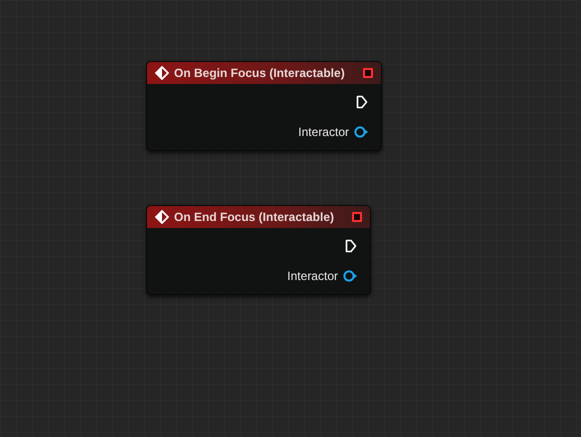 The height and width of the screenshot is (437, 581). What do you see at coordinates (264, 106) in the screenshot?
I see `event-node: On Begin Focus (Interactable) Interactor` at bounding box center [264, 106].